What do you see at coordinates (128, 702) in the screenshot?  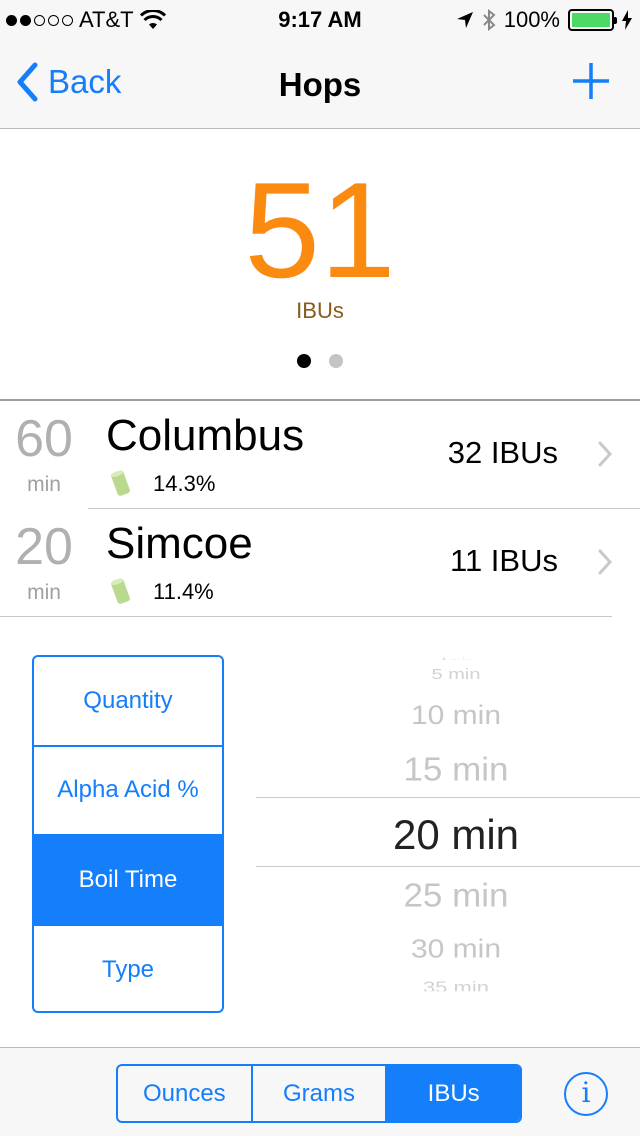 I see `field-option-quantity: Quantity` at bounding box center [128, 702].